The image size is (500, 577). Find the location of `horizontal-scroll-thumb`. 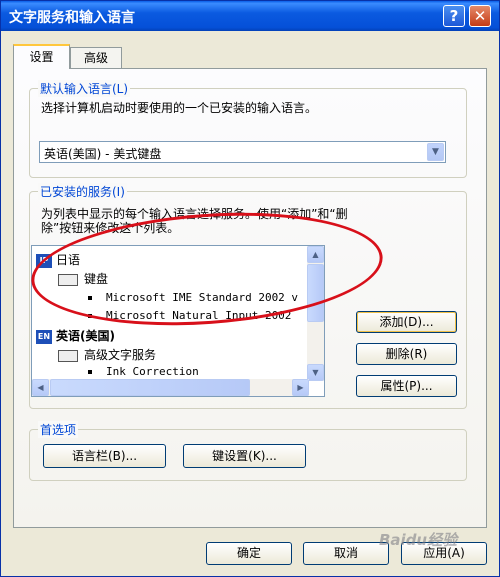

horizontal-scroll-thumb is located at coordinates (150, 387).